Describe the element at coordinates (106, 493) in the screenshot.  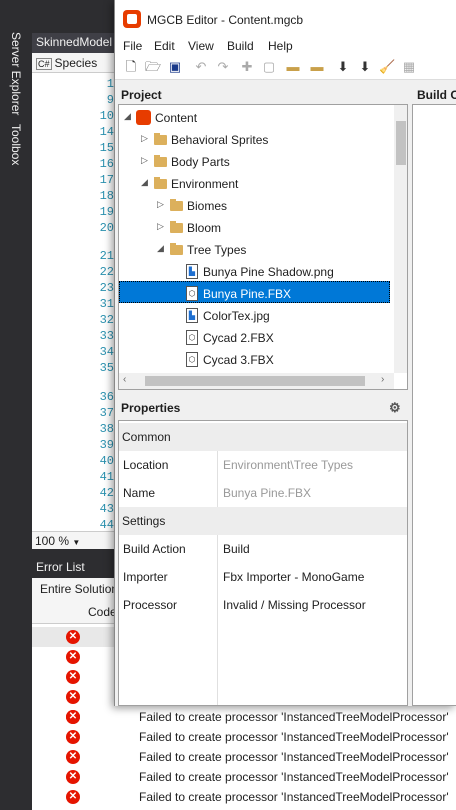
I see `line-number: 42` at that location.